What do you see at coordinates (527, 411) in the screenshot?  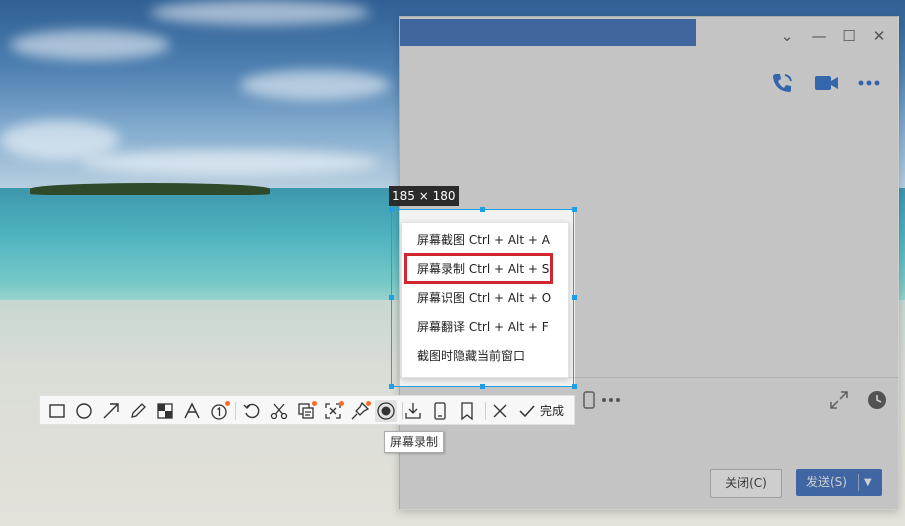 I see `check-icon` at bounding box center [527, 411].